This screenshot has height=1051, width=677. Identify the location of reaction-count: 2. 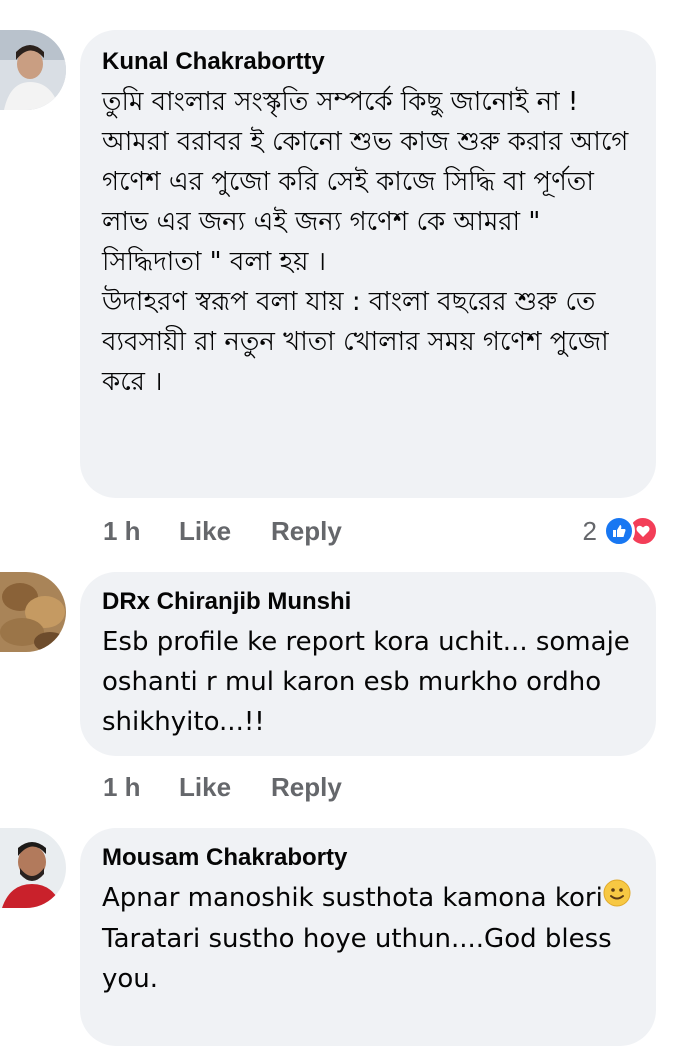
(589, 530).